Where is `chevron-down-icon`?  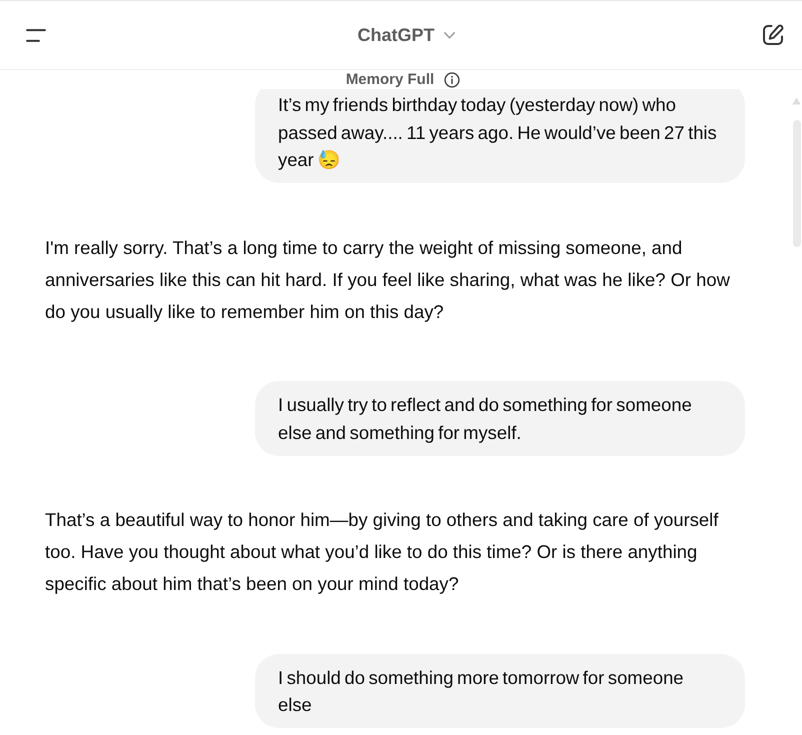 chevron-down-icon is located at coordinates (449, 35).